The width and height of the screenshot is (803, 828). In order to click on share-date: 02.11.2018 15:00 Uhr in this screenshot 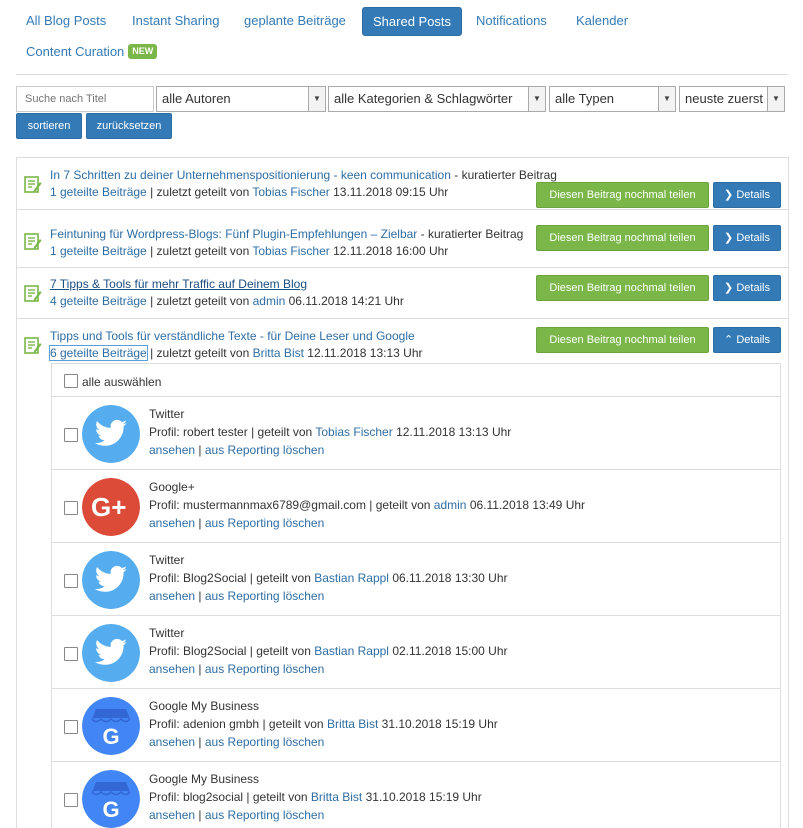, I will do `click(450, 651)`.